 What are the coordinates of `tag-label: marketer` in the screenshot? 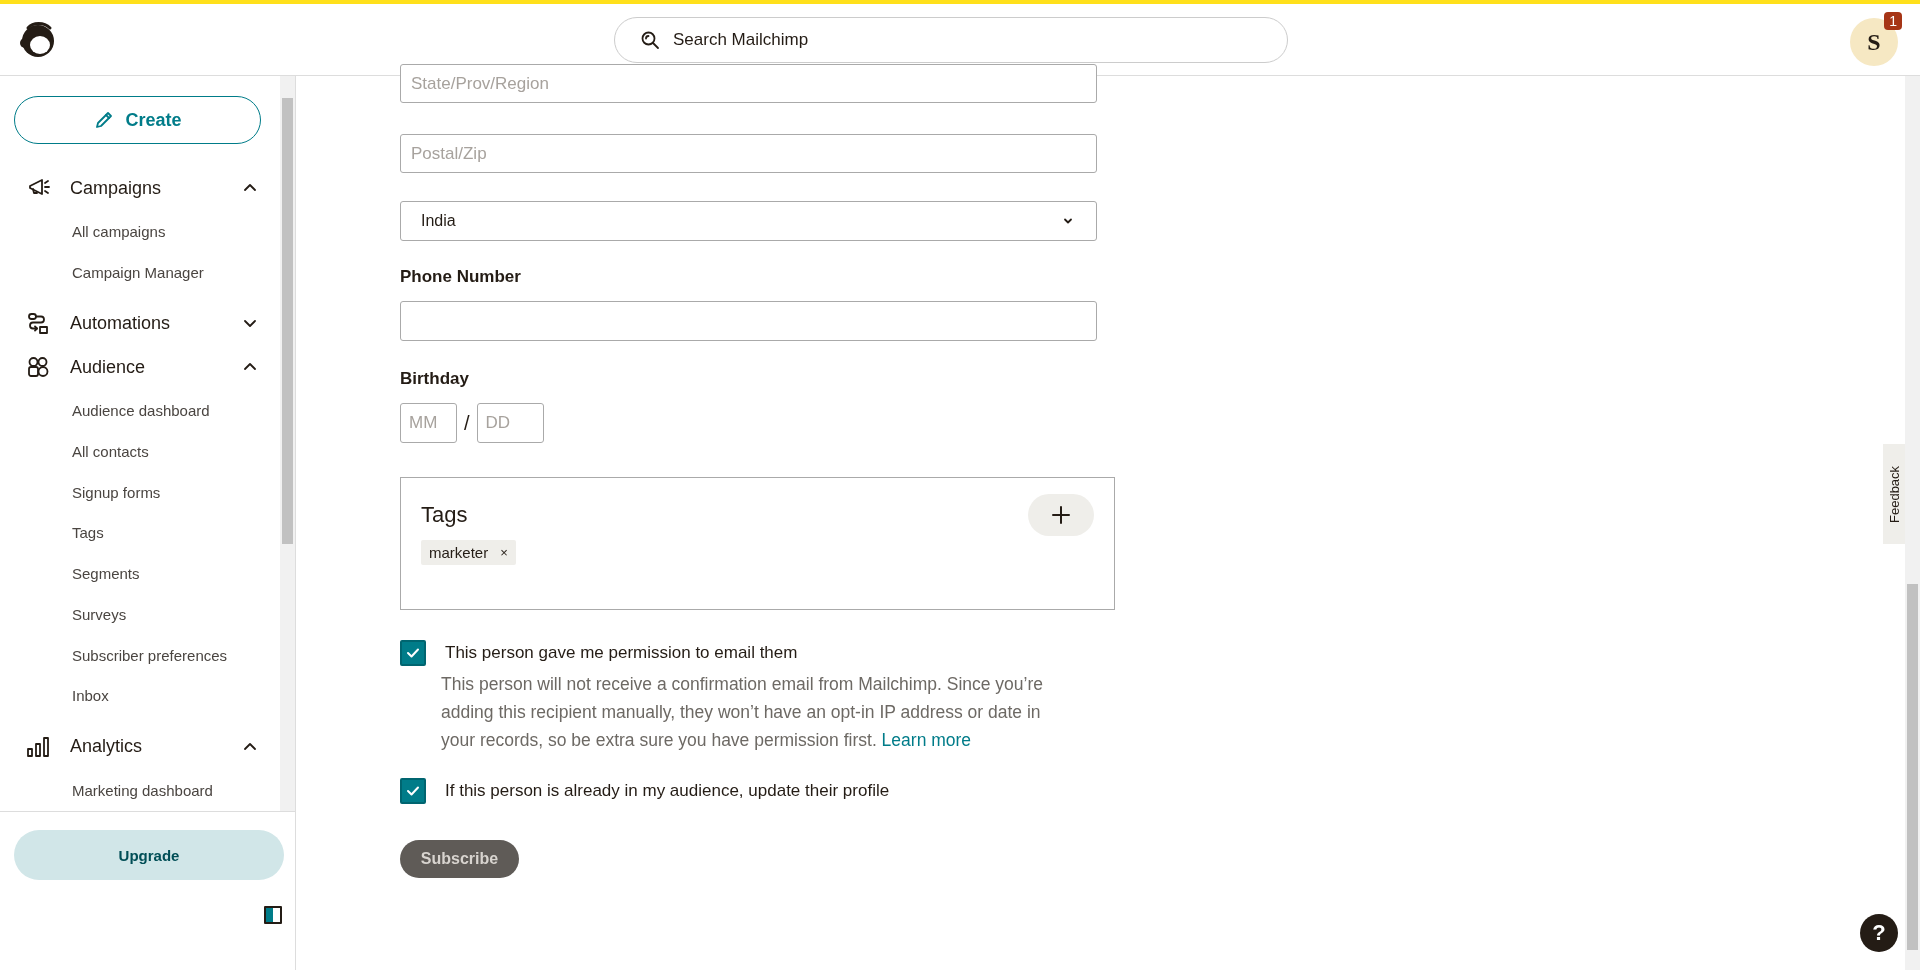 It's located at (459, 552).